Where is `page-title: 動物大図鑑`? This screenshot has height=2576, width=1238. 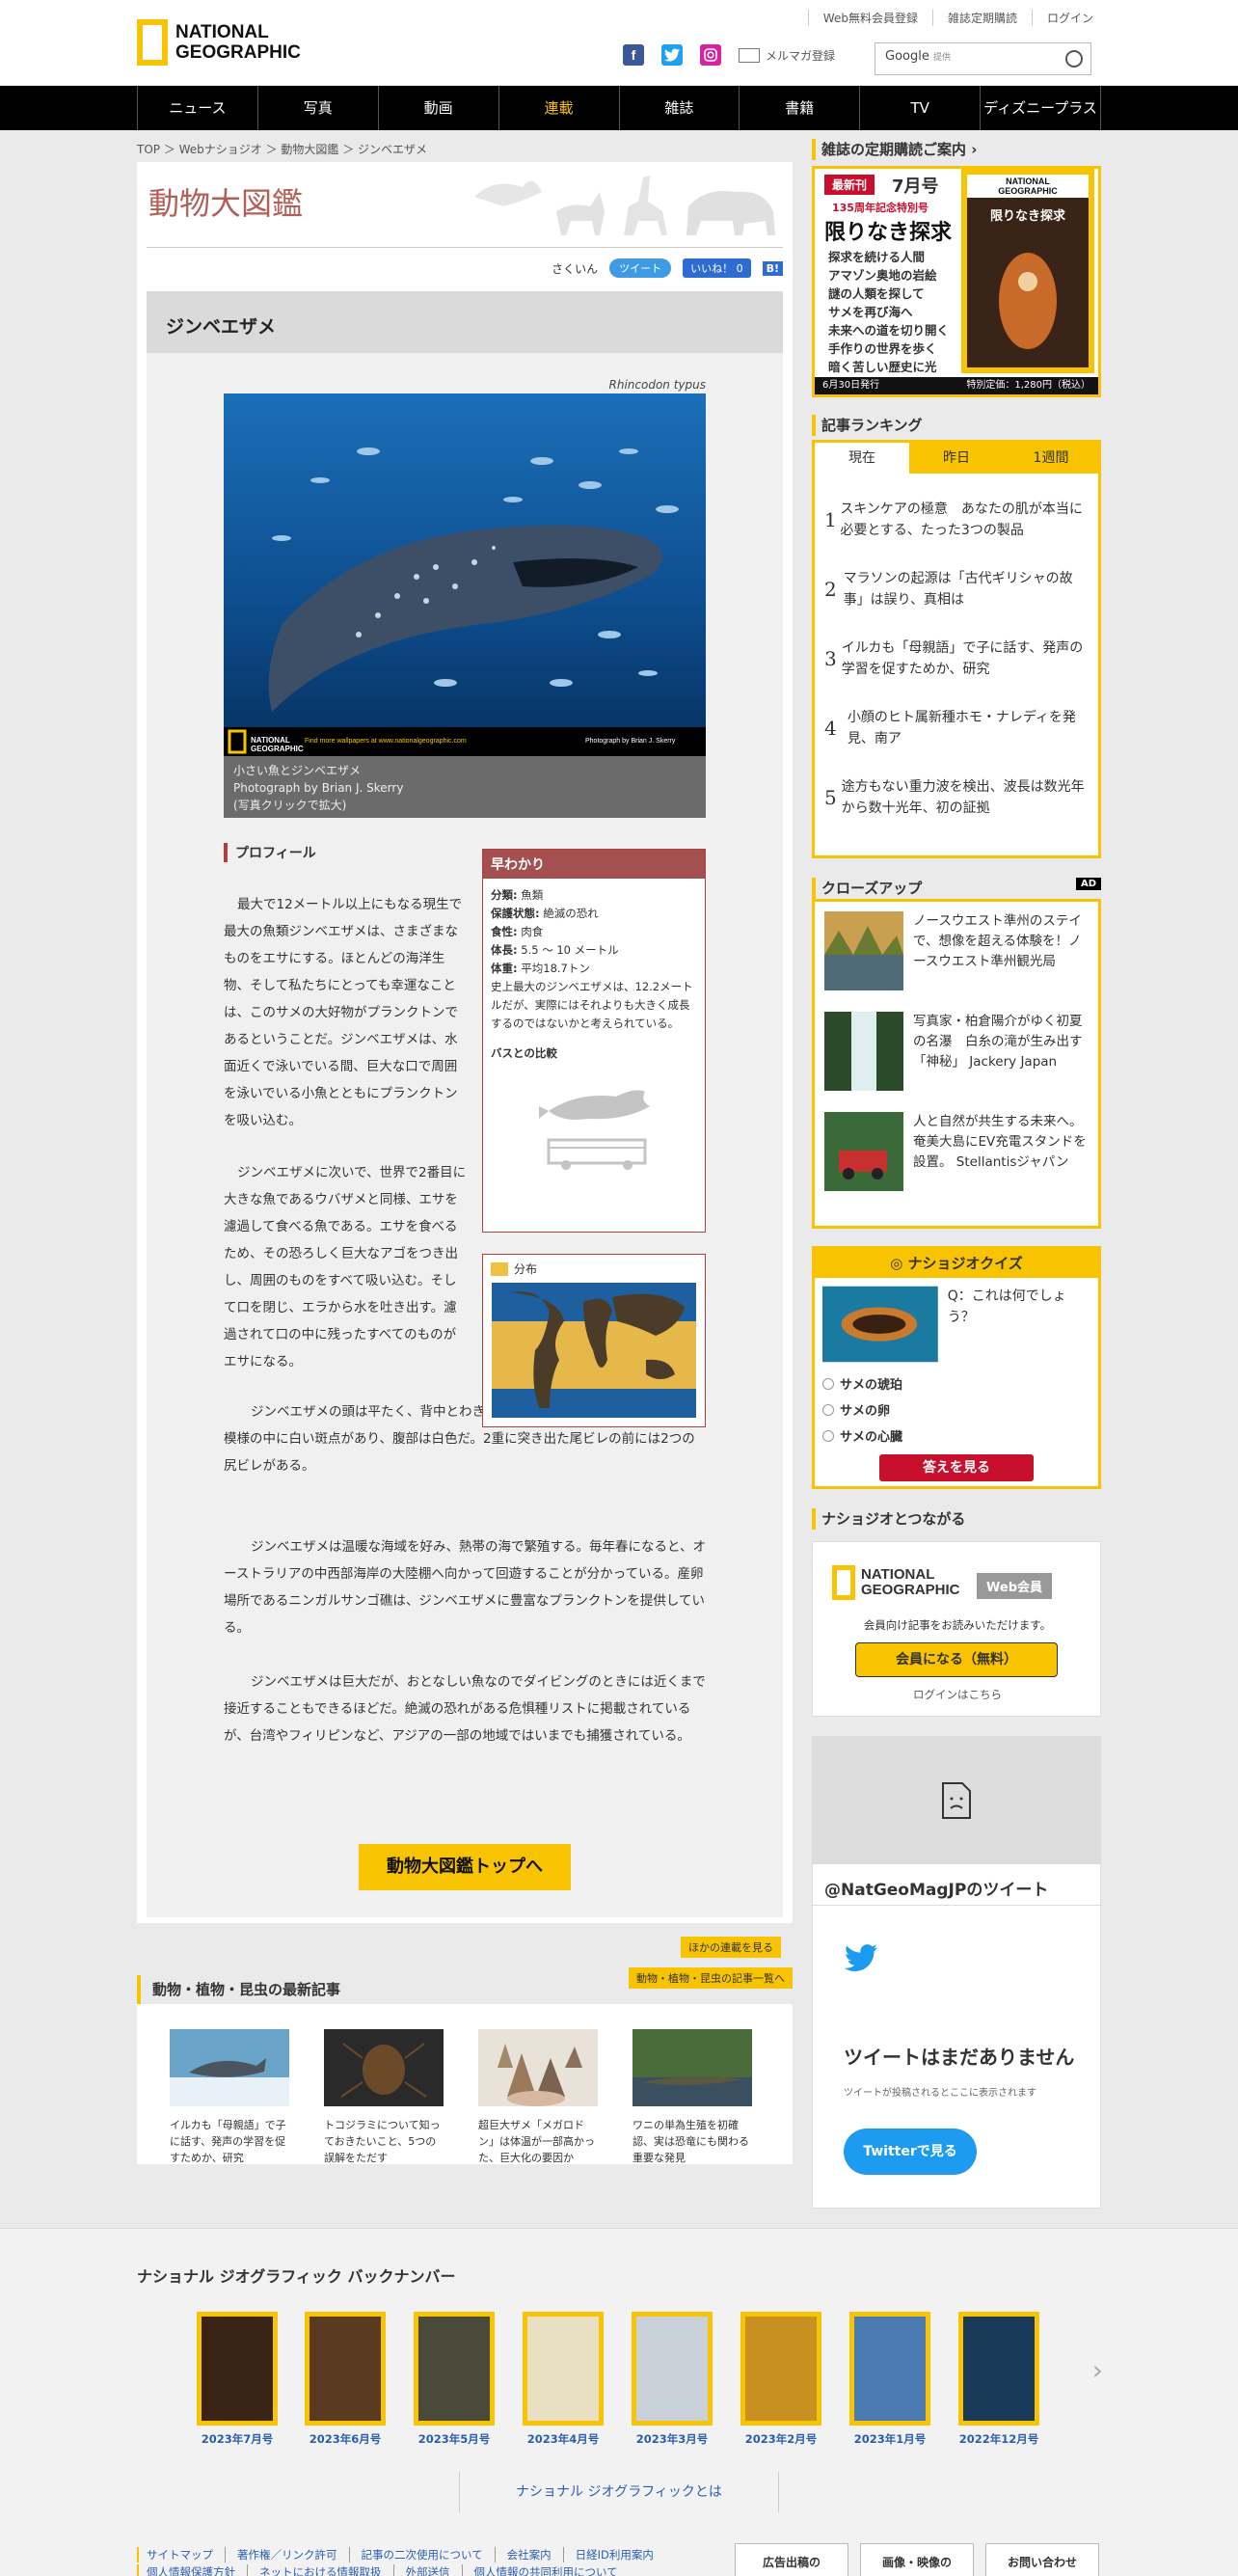 page-title: 動物大図鑑 is located at coordinates (225, 201).